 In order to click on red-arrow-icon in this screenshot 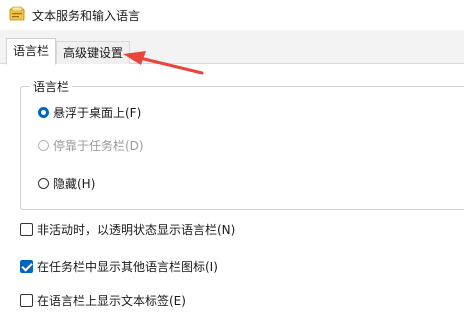, I will do `click(163, 63)`.